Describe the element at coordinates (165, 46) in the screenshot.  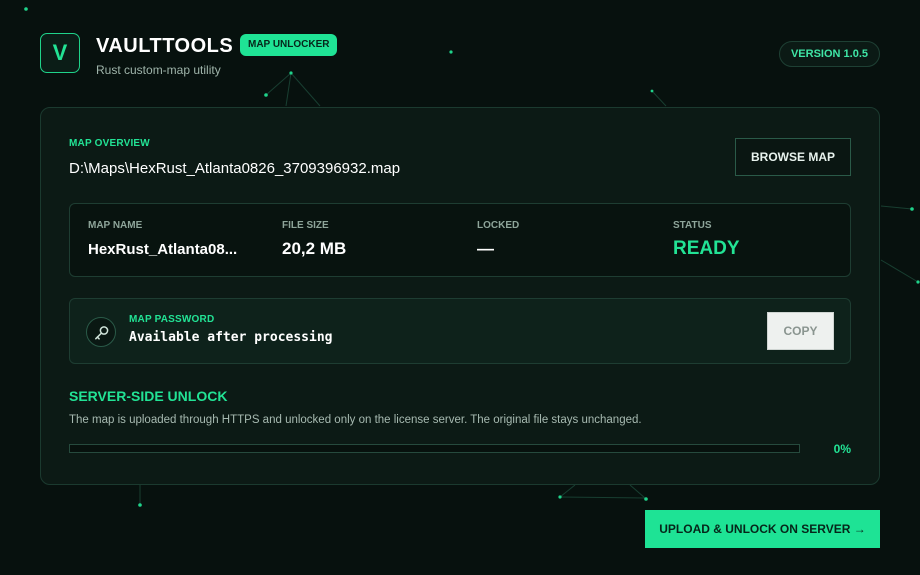
I see `app-title: VAULTTOOLS` at that location.